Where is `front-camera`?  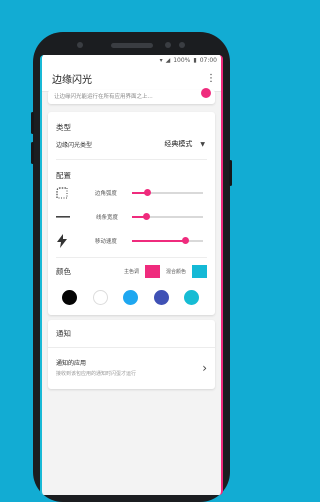
front-camera is located at coordinates (80, 45).